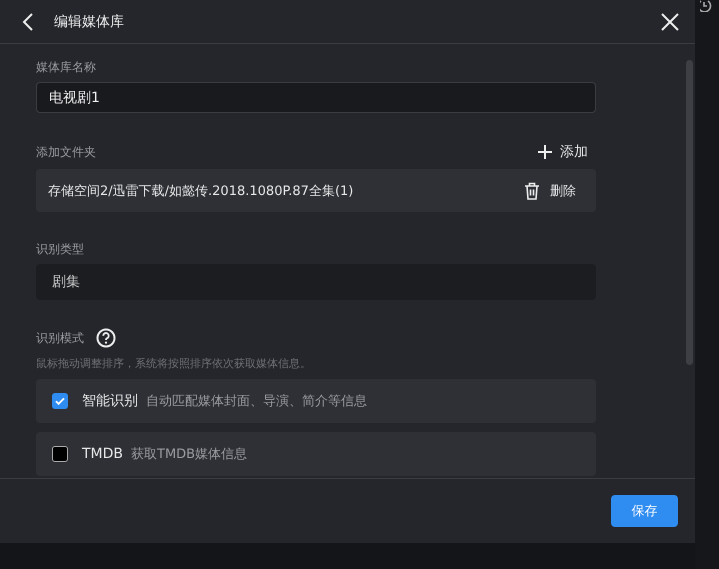 The image size is (719, 569). Describe the element at coordinates (174, 363) in the screenshot. I see `hint-text: 鼠标拖动调整排序，系统将按照排序依次获取媒体信息。` at that location.